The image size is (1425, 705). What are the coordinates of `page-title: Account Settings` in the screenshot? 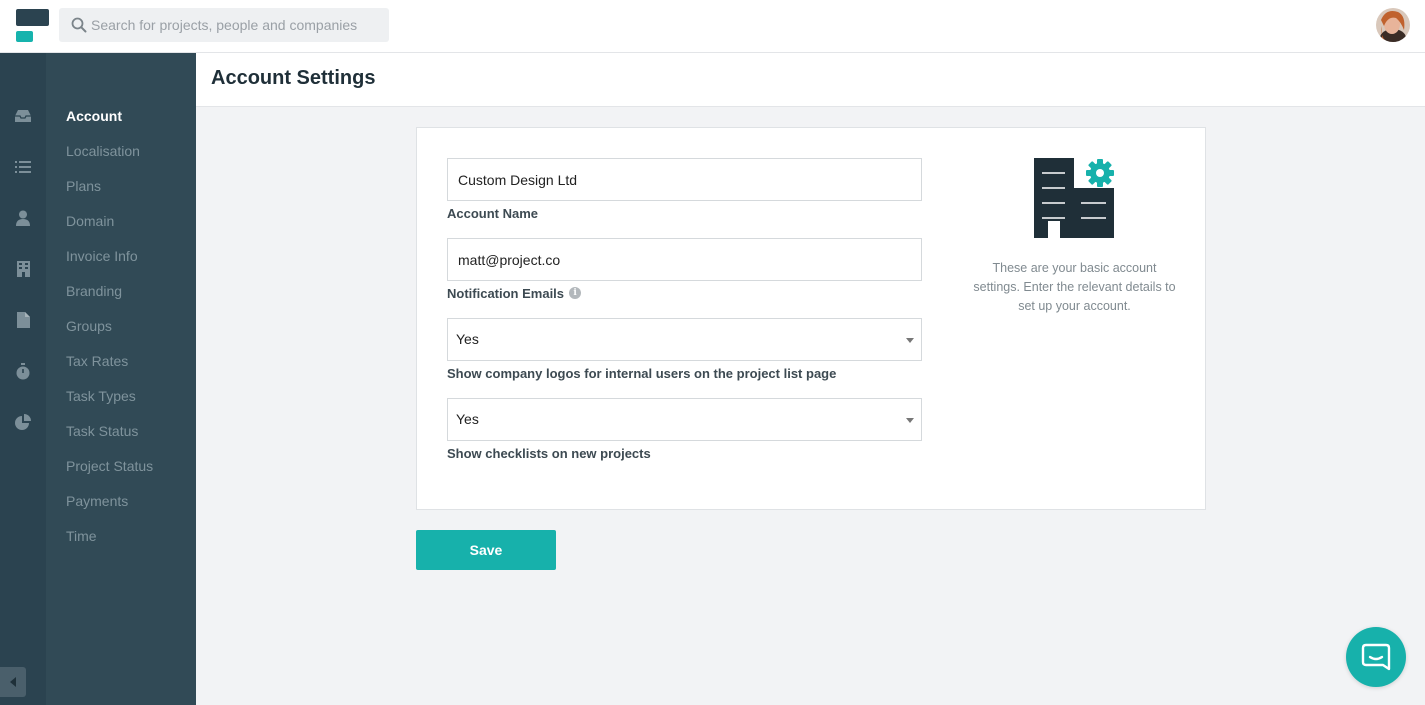 It's located at (293, 78).